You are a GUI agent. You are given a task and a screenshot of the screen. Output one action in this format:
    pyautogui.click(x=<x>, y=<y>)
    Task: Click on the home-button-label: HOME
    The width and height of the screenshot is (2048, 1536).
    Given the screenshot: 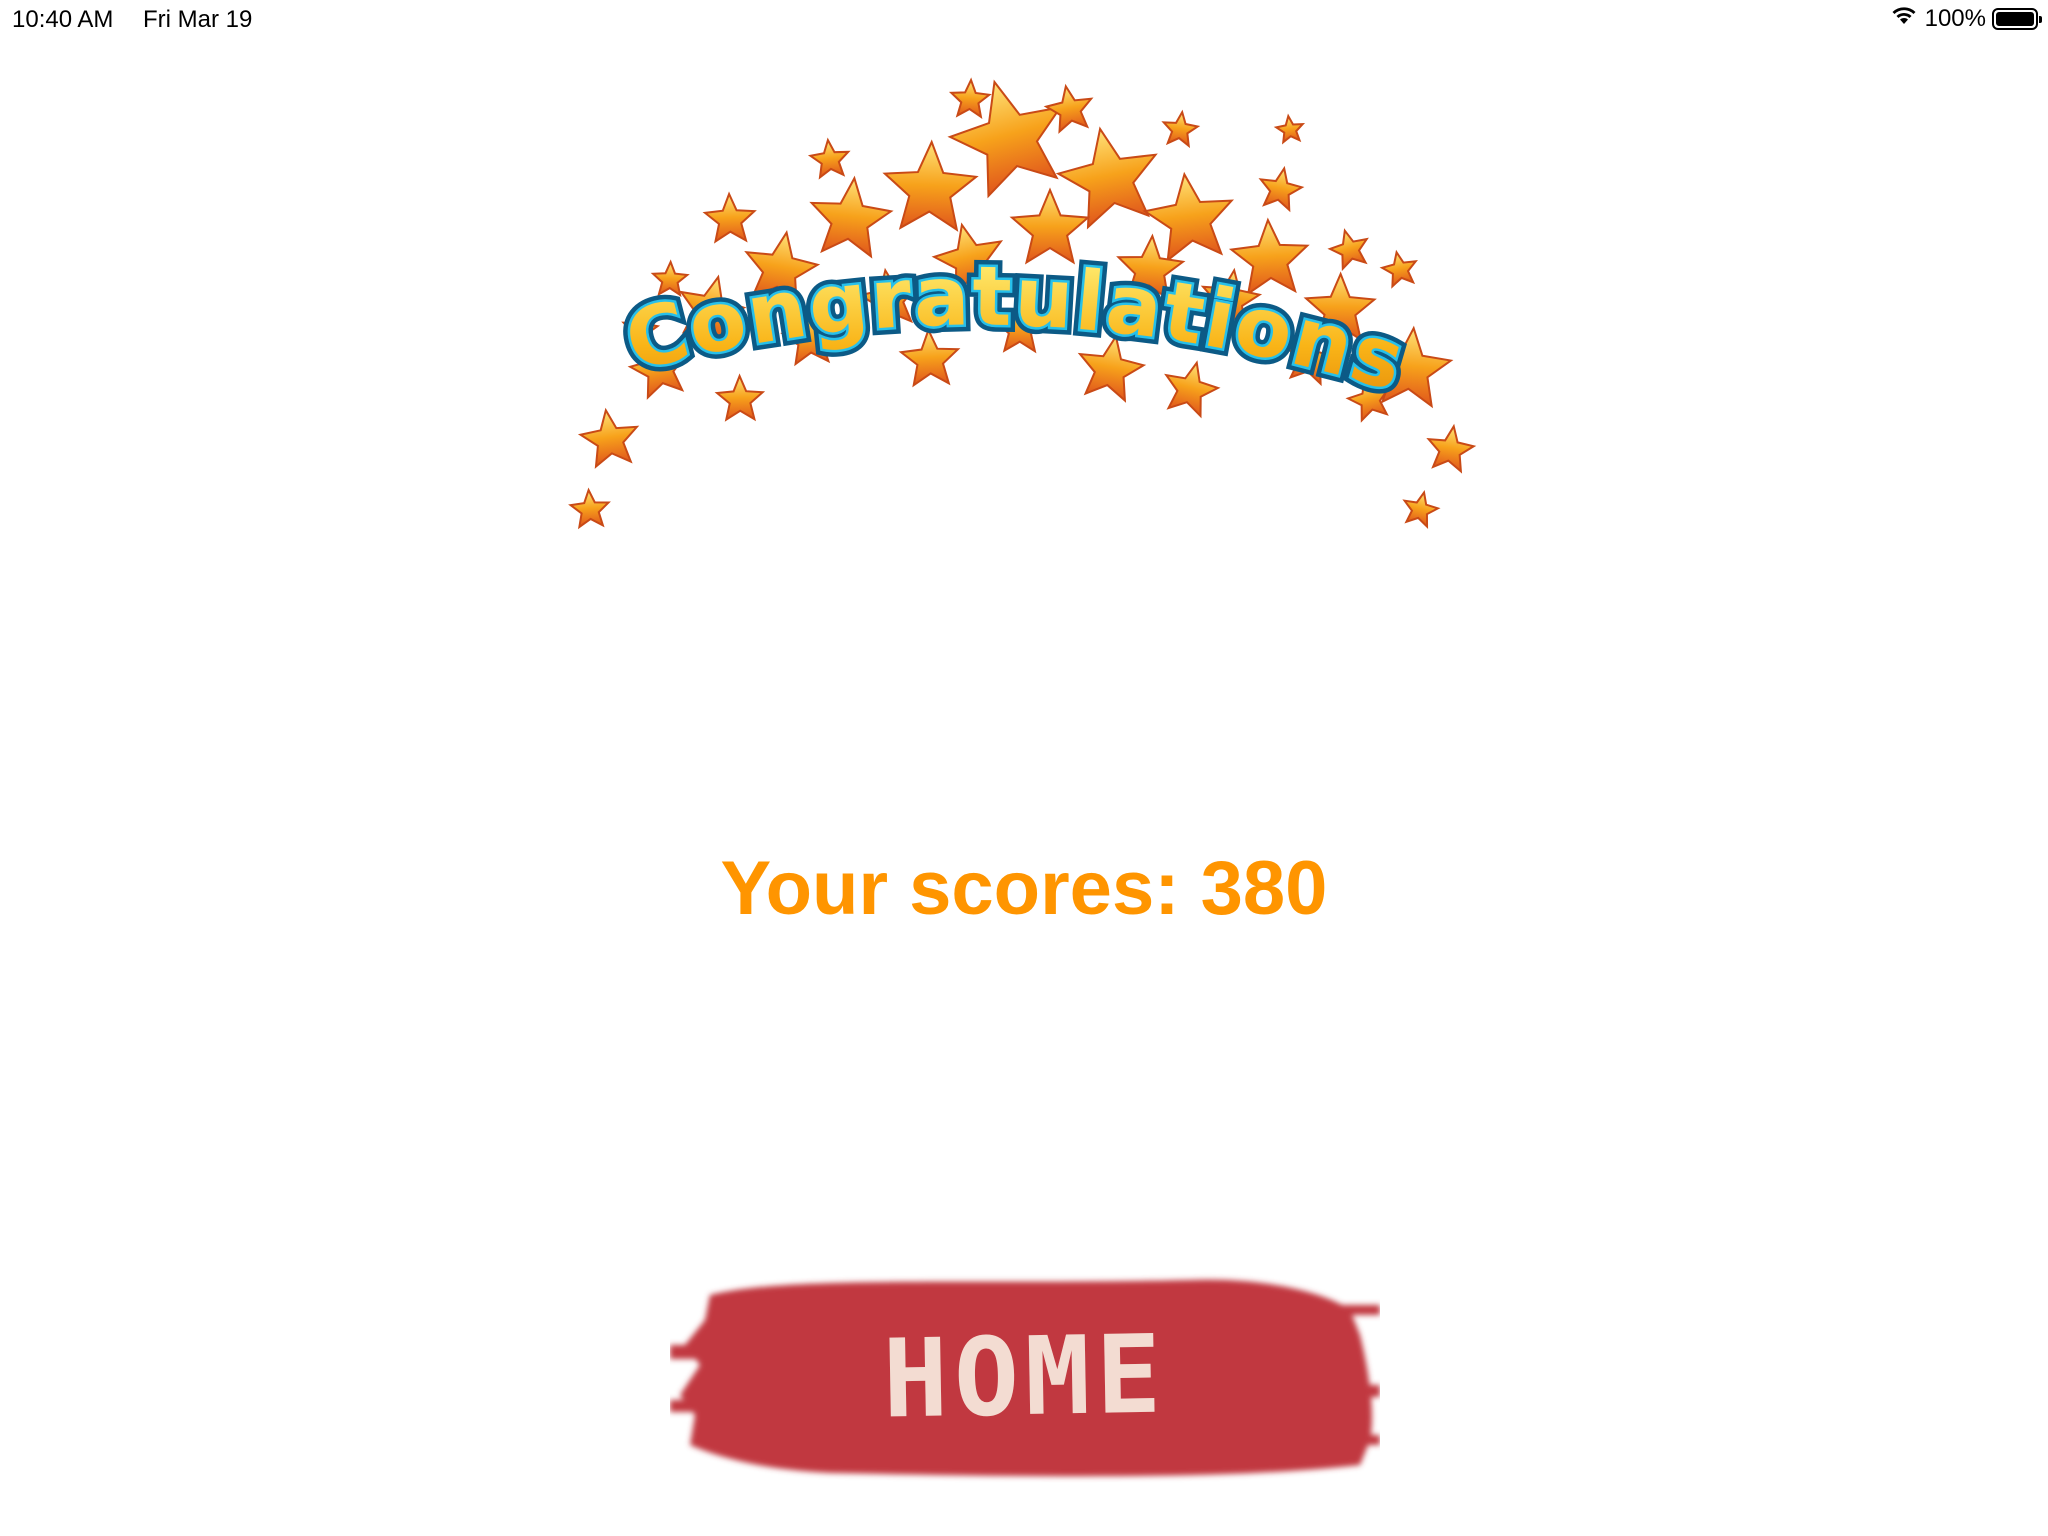 What is the action you would take?
    pyautogui.click(x=1025, y=1377)
    